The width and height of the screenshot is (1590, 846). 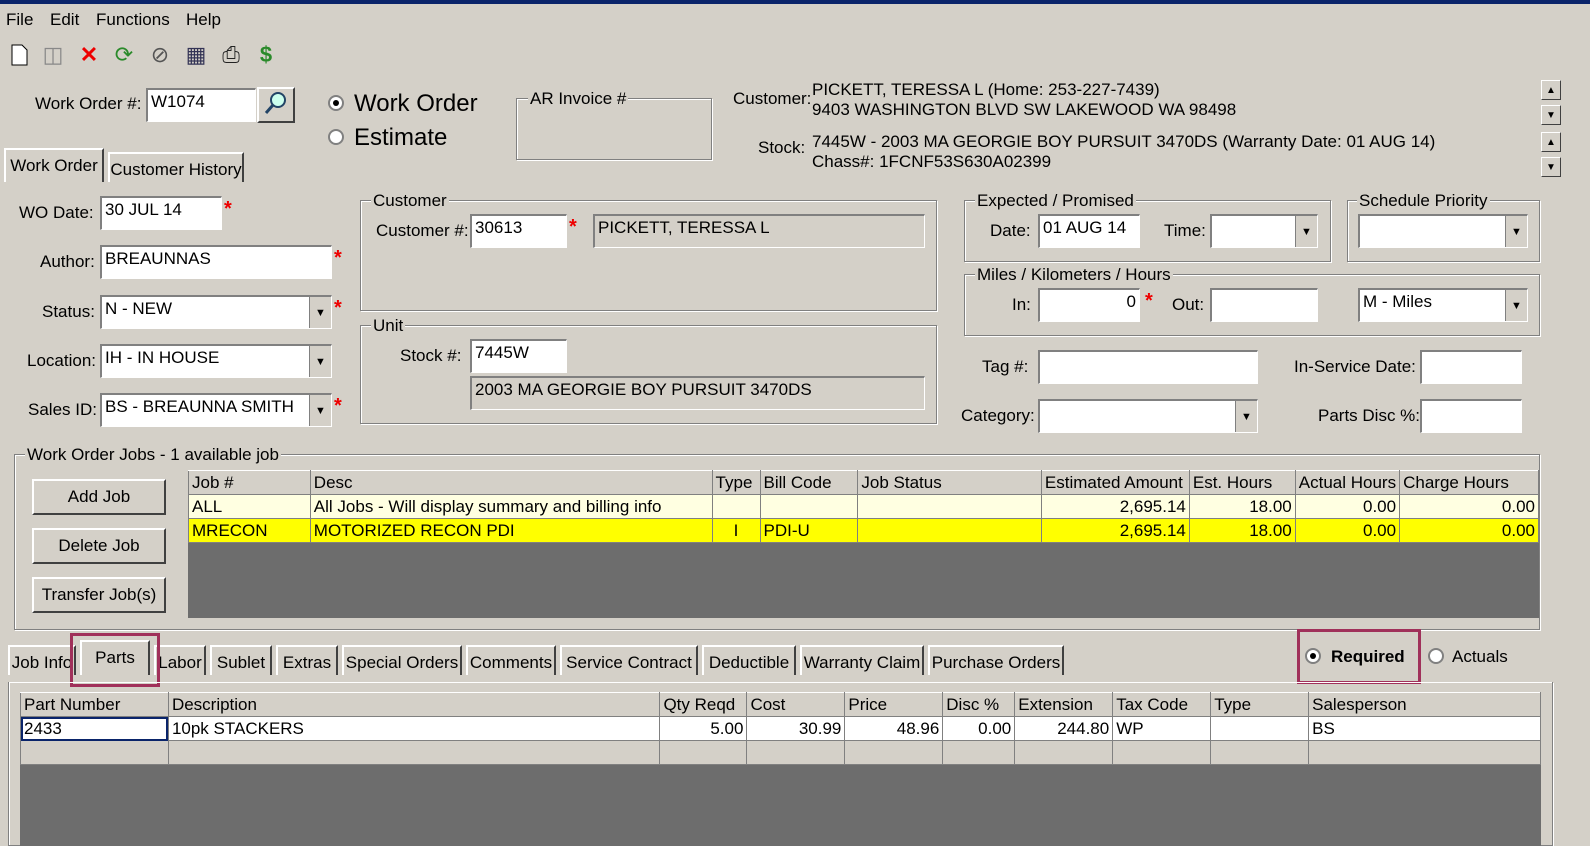 I want to click on menu-help: Help, so click(x=203, y=20).